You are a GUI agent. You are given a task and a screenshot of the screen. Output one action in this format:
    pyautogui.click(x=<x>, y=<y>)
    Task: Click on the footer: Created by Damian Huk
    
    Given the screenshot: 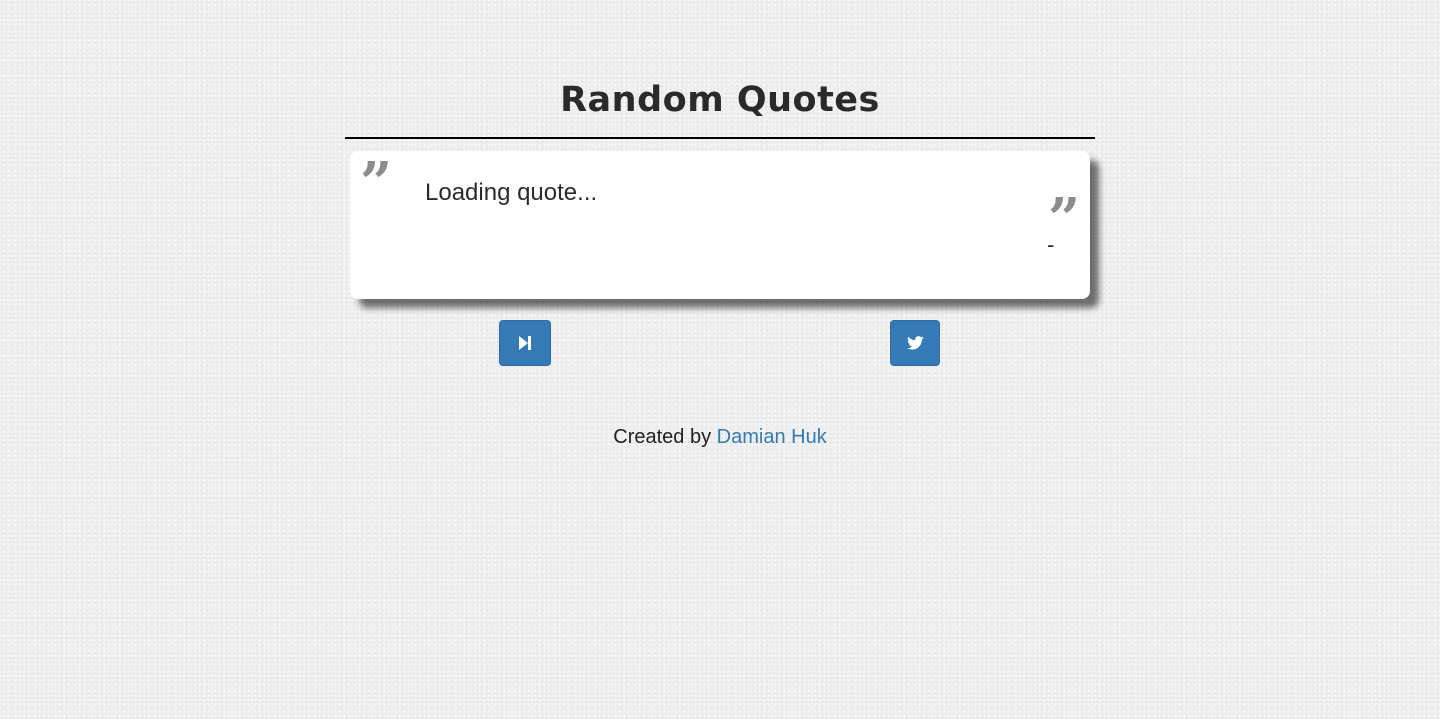 What is the action you would take?
    pyautogui.click(x=720, y=437)
    